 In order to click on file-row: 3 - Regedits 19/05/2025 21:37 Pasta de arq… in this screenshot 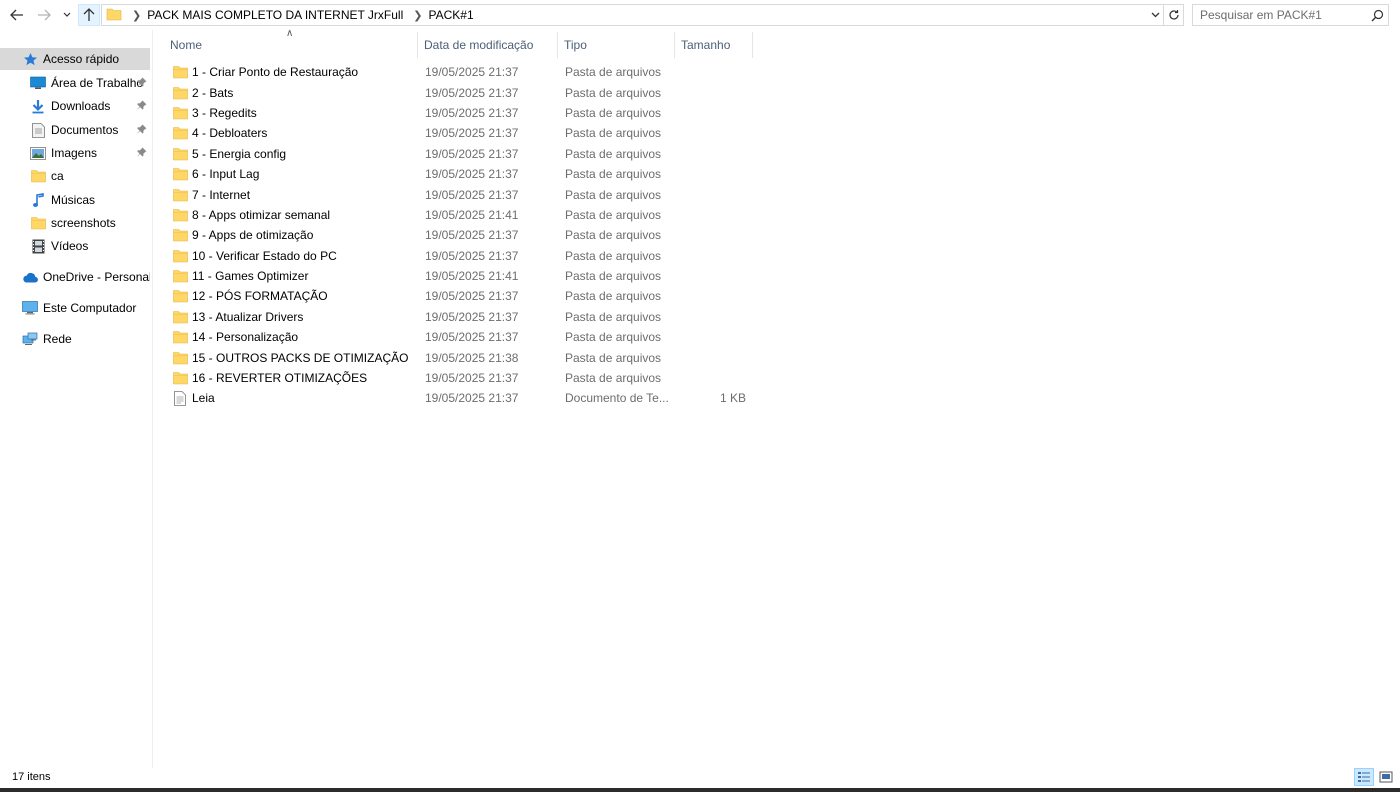, I will do `click(464, 113)`.